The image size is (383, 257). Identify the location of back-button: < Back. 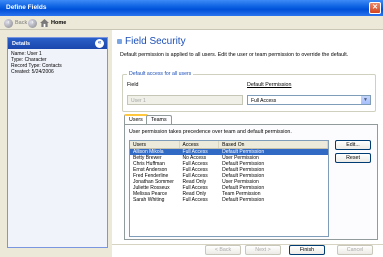
(223, 250).